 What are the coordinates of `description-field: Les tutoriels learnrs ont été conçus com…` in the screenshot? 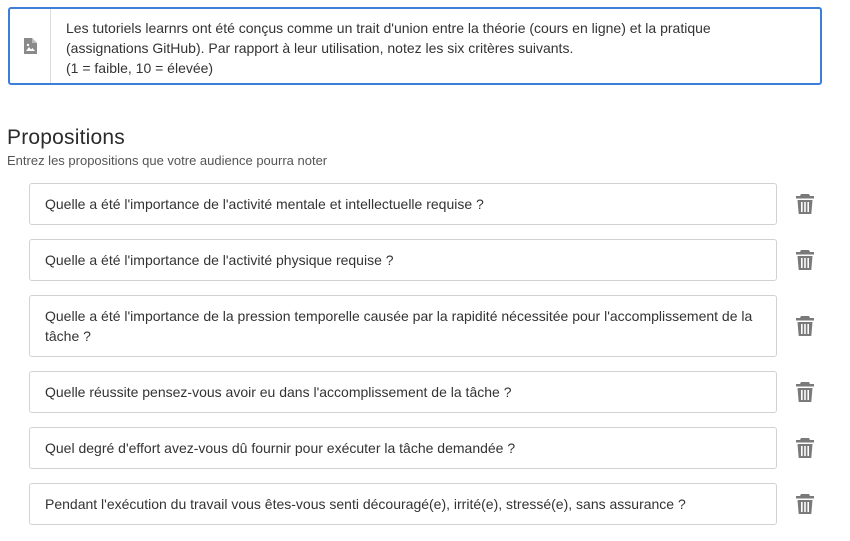 It's located at (415, 46).